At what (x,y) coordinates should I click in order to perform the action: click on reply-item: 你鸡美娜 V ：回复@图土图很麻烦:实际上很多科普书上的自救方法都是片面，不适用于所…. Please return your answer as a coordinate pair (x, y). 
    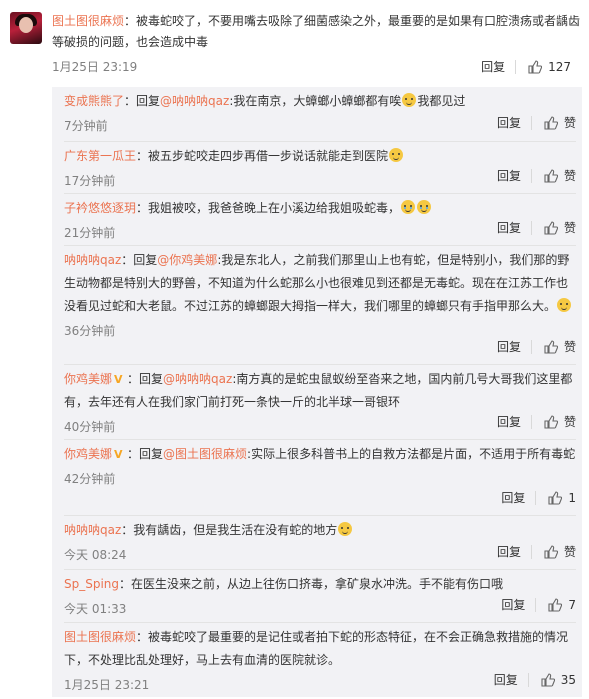
    Looking at the image, I should click on (320, 477).